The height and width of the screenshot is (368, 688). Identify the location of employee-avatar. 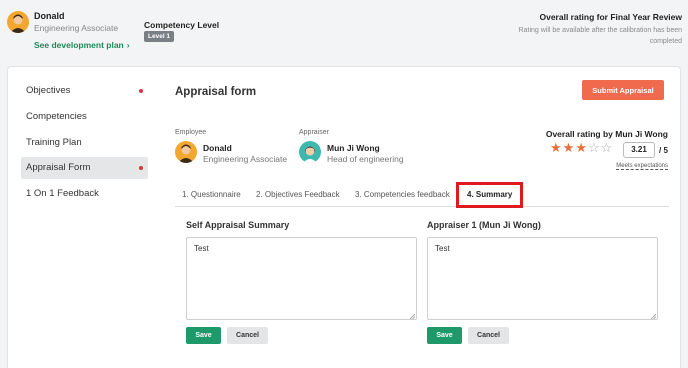
(186, 152).